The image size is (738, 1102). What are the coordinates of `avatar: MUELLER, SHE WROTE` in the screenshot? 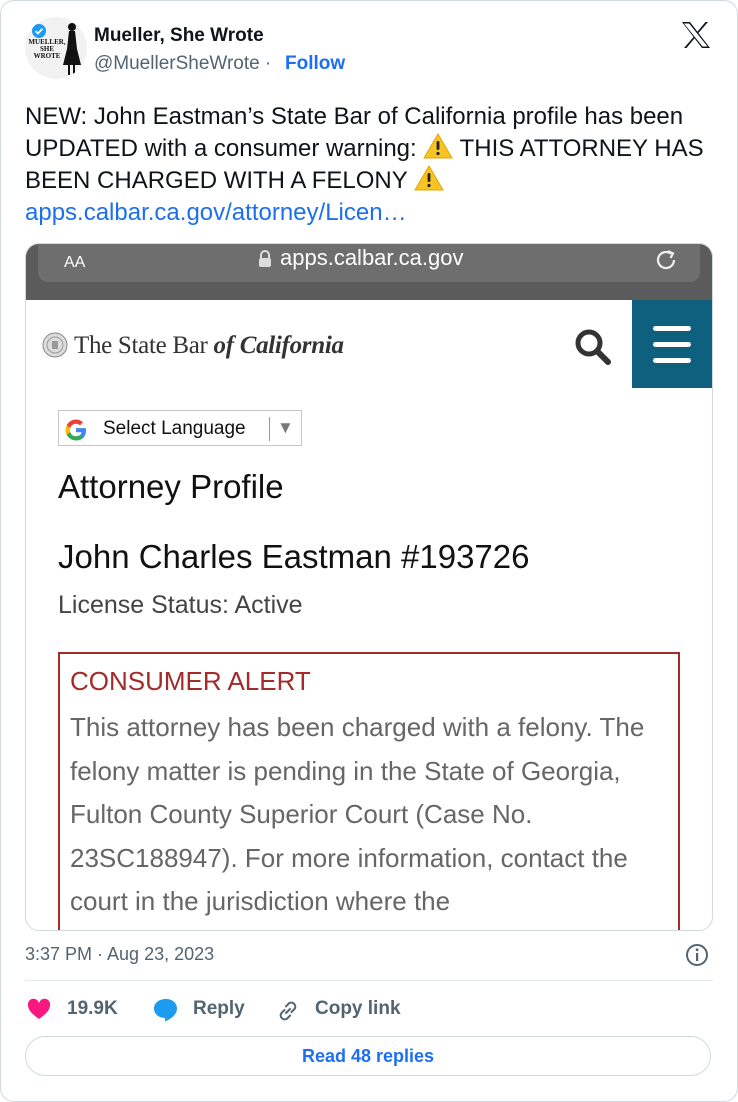 It's located at (56, 48).